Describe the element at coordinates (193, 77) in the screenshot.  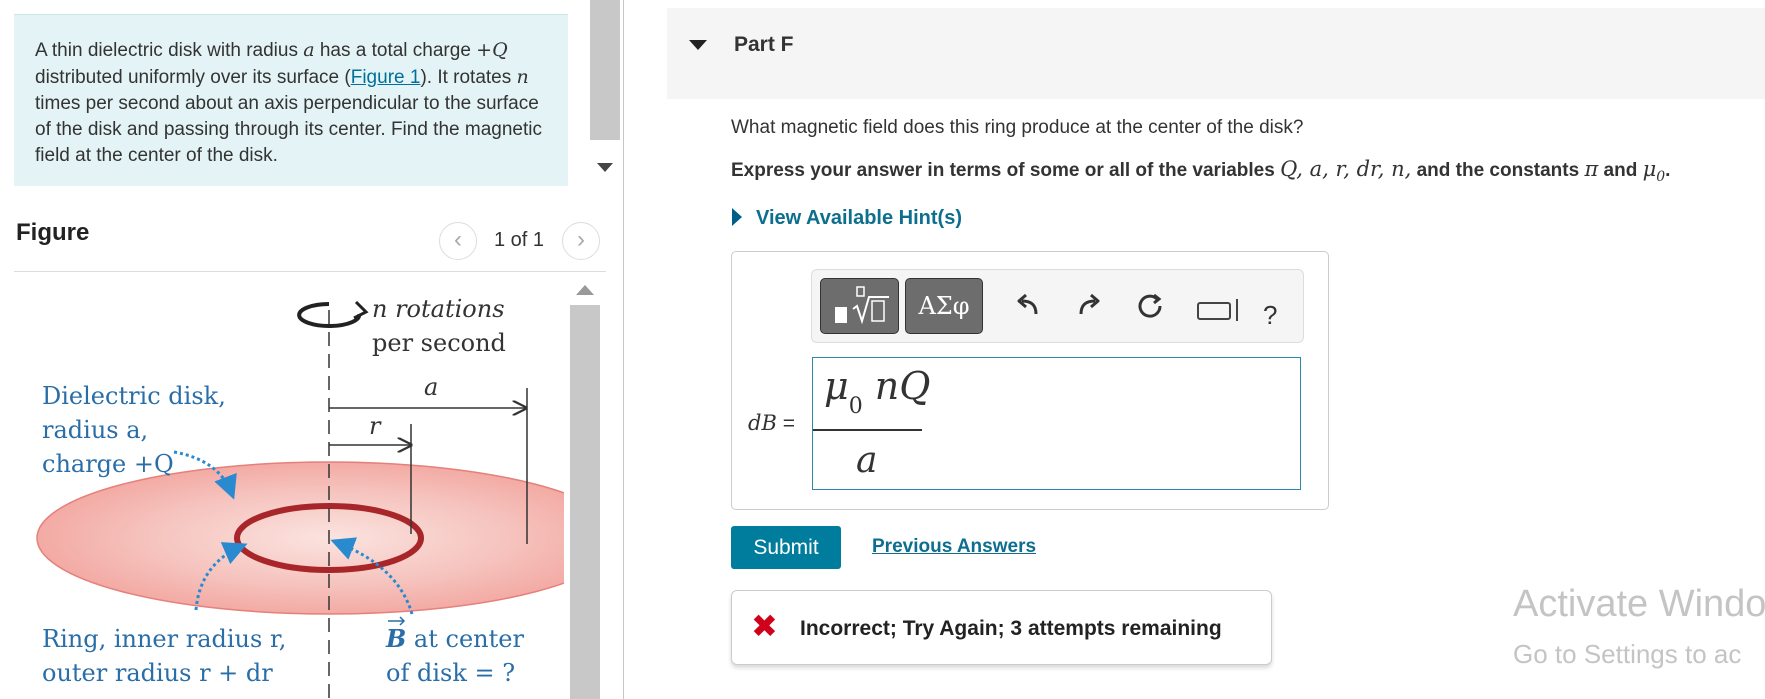
I see `problem-text: distributed uniformly over its surface (` at that location.